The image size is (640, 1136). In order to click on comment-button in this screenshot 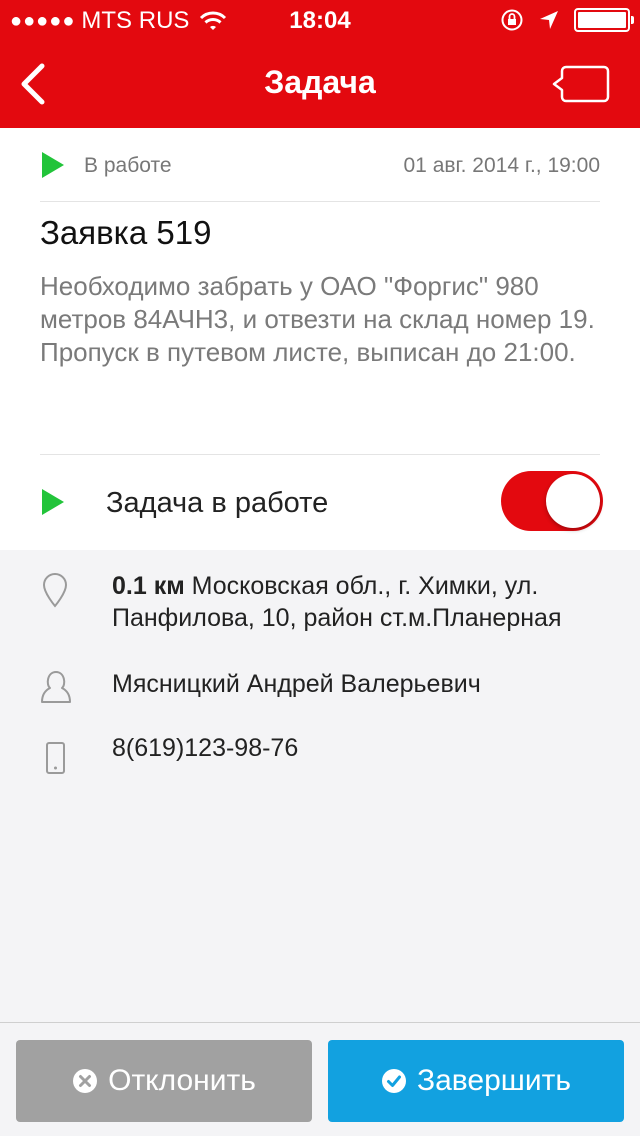, I will do `click(581, 84)`.